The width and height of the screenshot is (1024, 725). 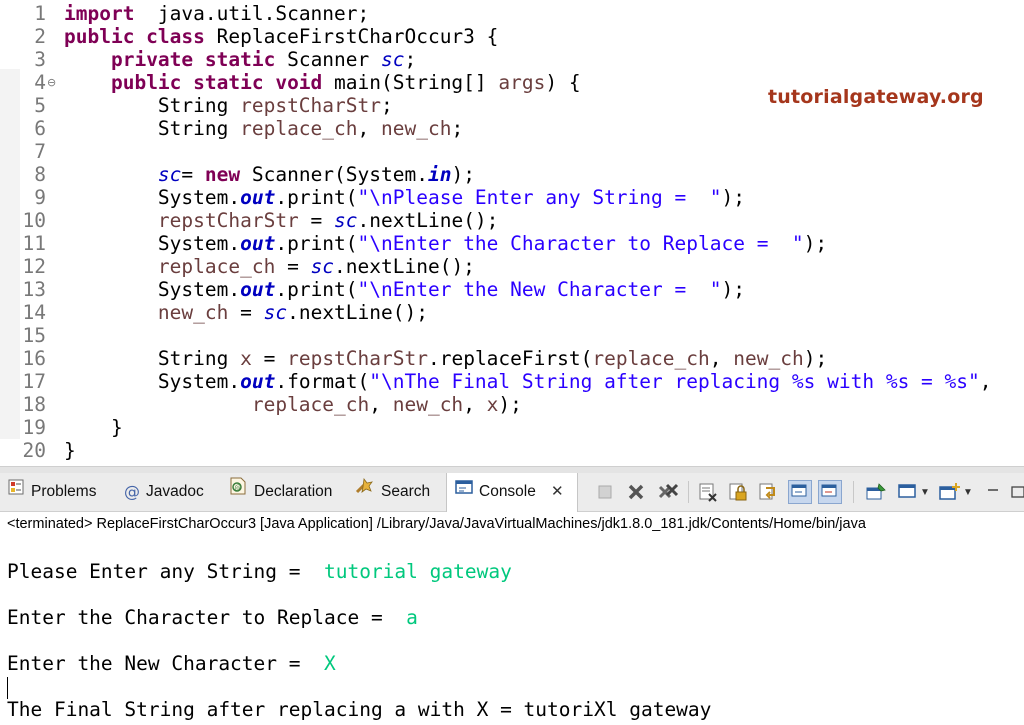 I want to click on tab-javadoc: @Javadoc, so click(x=164, y=492).